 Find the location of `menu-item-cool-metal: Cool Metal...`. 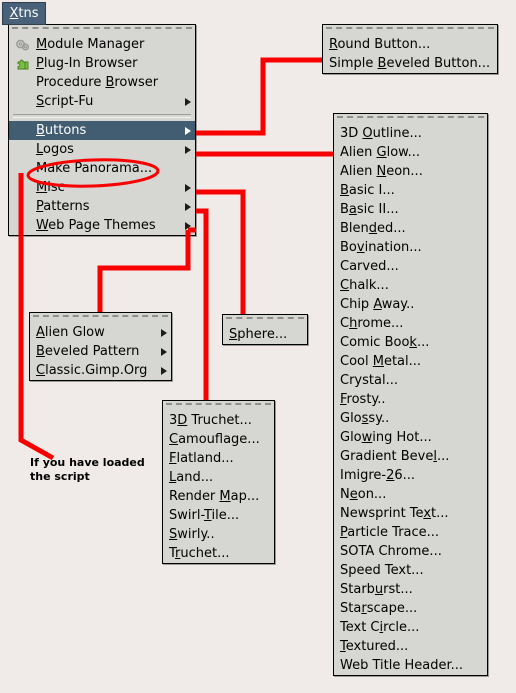

menu-item-cool-metal: Cool Metal... is located at coordinates (410, 361).